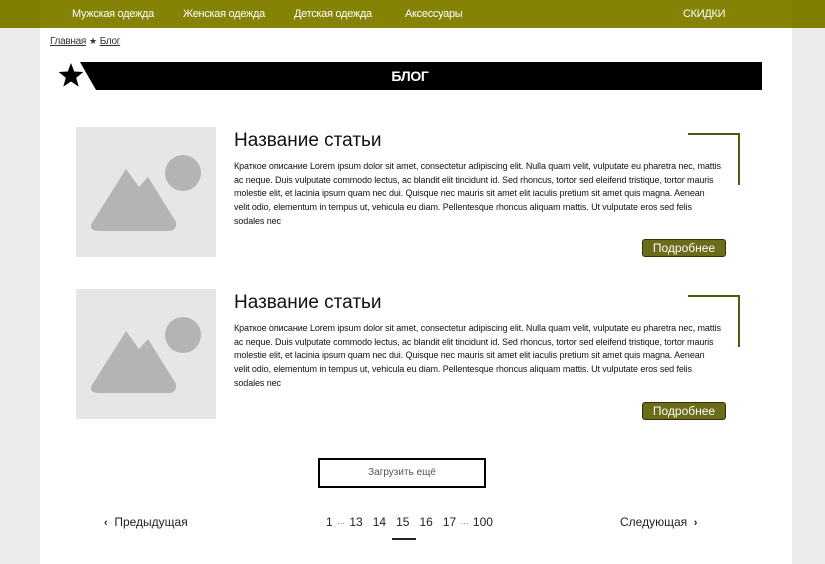 The image size is (825, 564). I want to click on pagination-prev-button: ‹ Предыдущая, so click(146, 522).